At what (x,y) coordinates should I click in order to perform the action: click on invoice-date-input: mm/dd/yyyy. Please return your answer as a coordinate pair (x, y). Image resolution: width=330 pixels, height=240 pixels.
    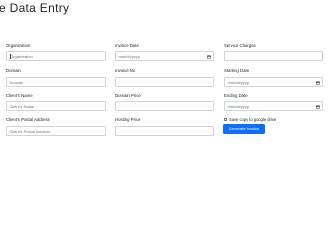
    Looking at the image, I should click on (164, 56).